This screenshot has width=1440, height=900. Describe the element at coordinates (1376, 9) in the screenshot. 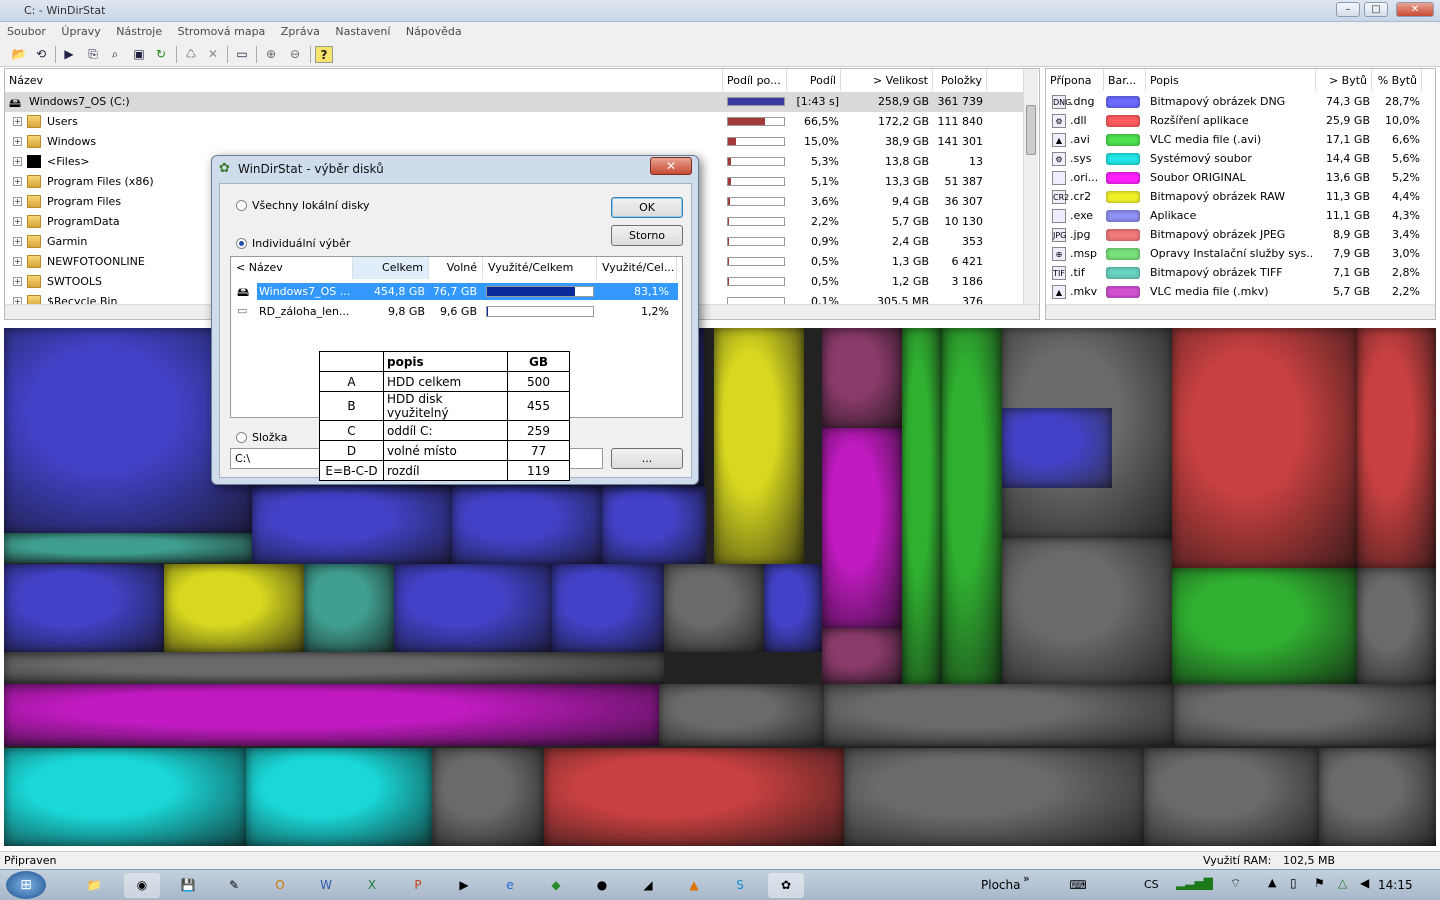

I see `maximize-button: □` at that location.